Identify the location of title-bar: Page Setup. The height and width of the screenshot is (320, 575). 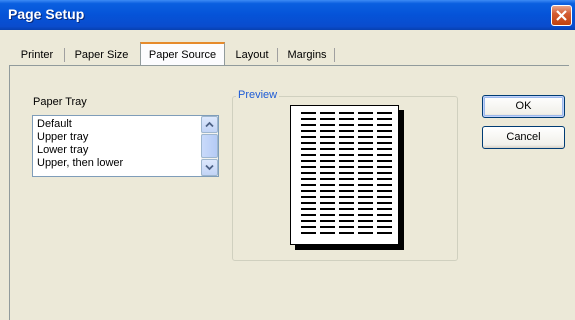
(287, 15).